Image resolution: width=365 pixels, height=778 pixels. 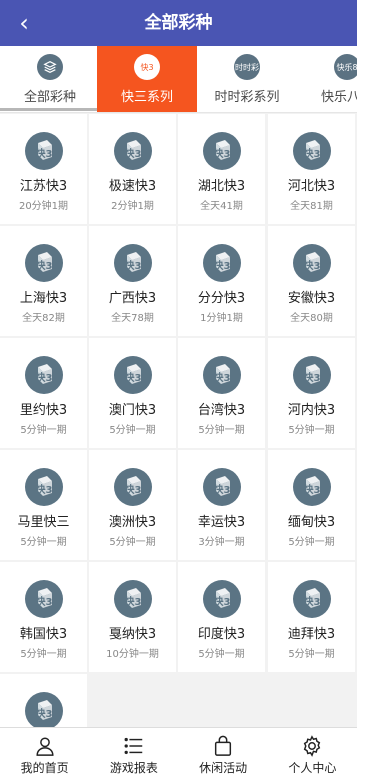 What do you see at coordinates (361, 389) in the screenshot?
I see `scrollbar-track` at bounding box center [361, 389].